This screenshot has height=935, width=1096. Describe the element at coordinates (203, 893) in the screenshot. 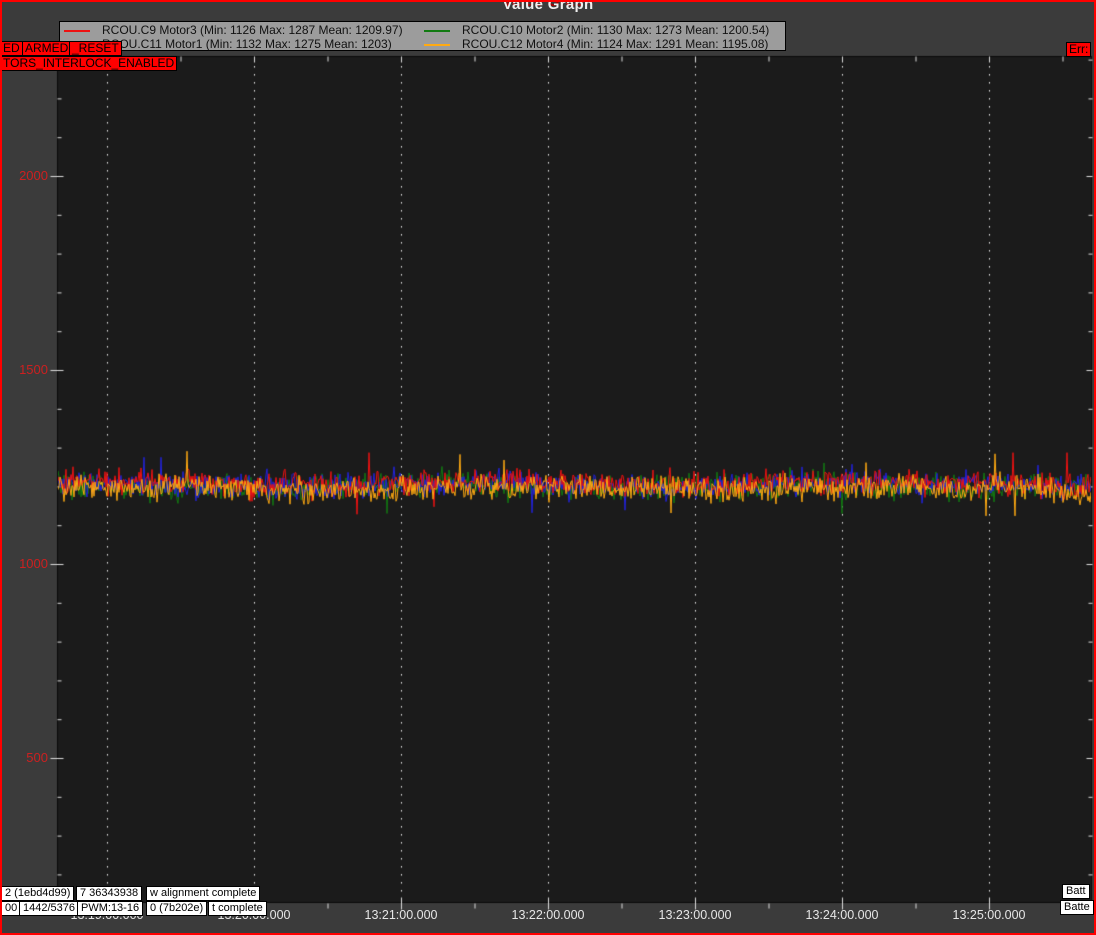

I see `log-message-box: w alignment complete` at that location.